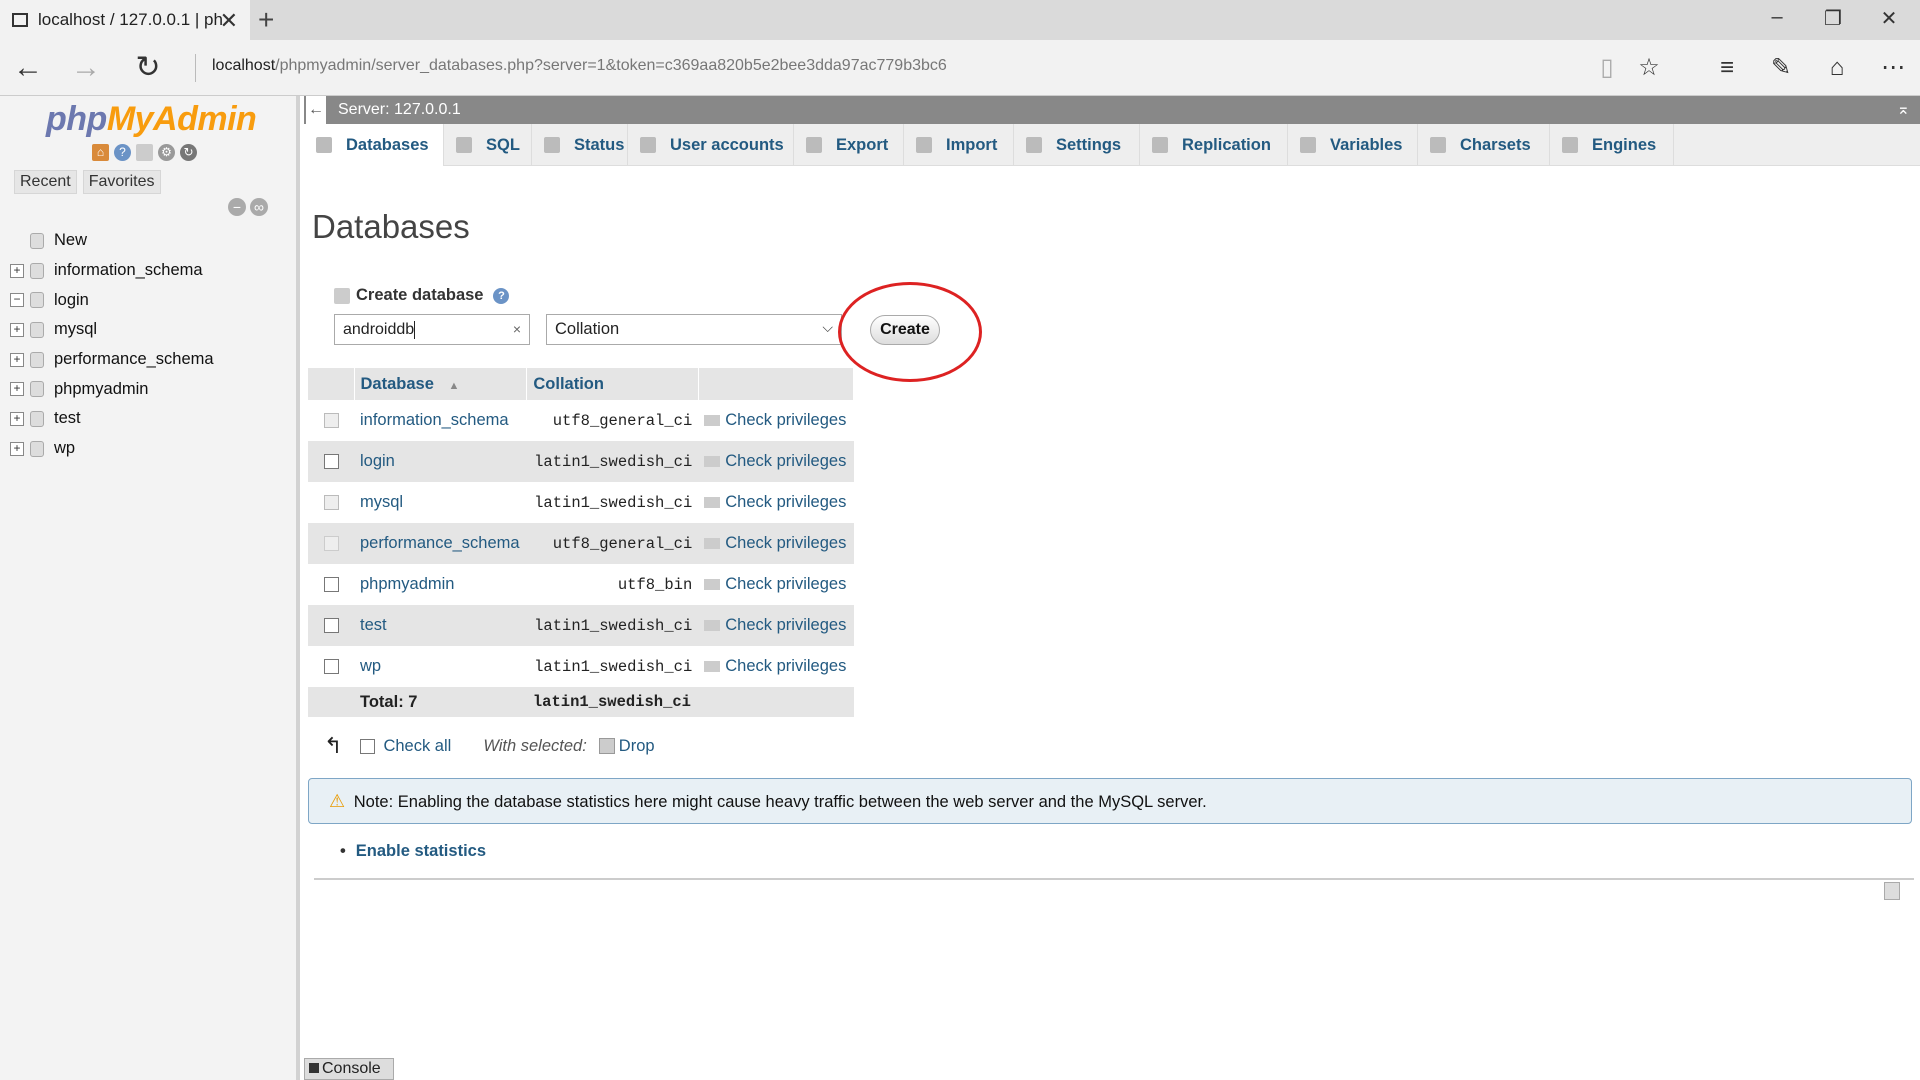 The width and height of the screenshot is (1920, 1080). I want to click on console-toggle: Console, so click(349, 1069).